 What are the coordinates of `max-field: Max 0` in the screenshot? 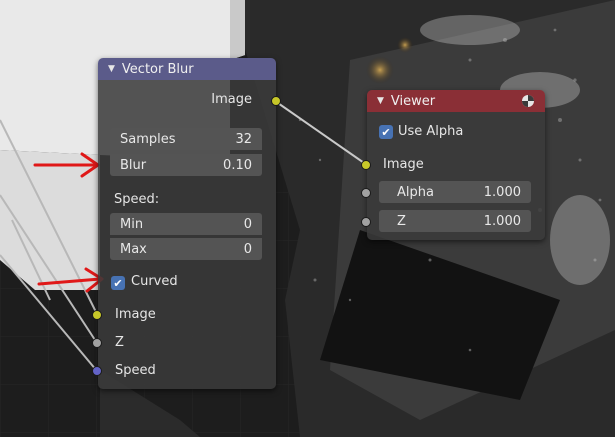 It's located at (186, 249).